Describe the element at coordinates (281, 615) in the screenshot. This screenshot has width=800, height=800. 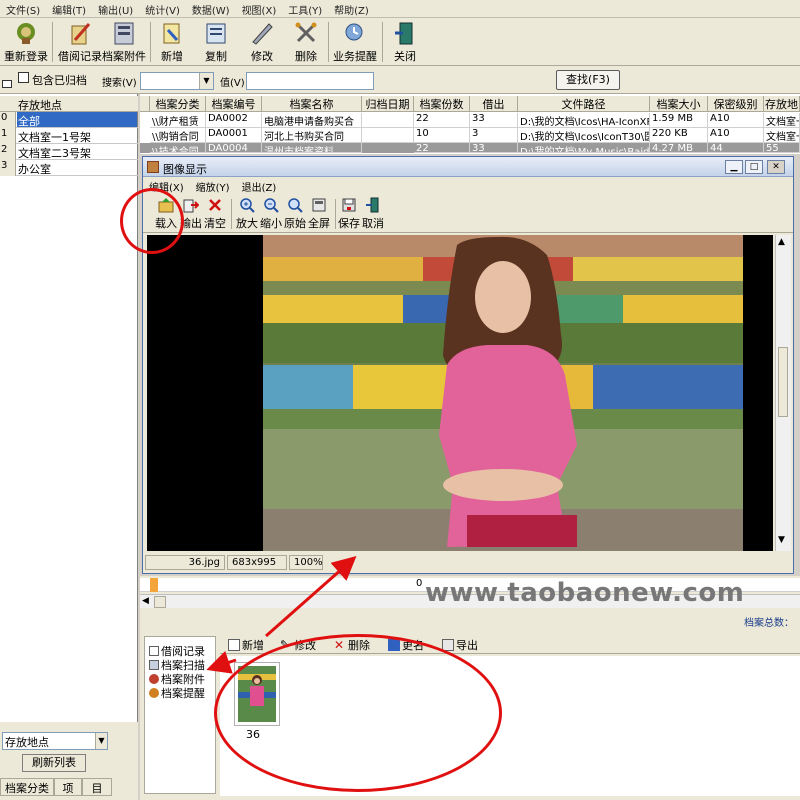
I see `annotation-arrows` at that location.